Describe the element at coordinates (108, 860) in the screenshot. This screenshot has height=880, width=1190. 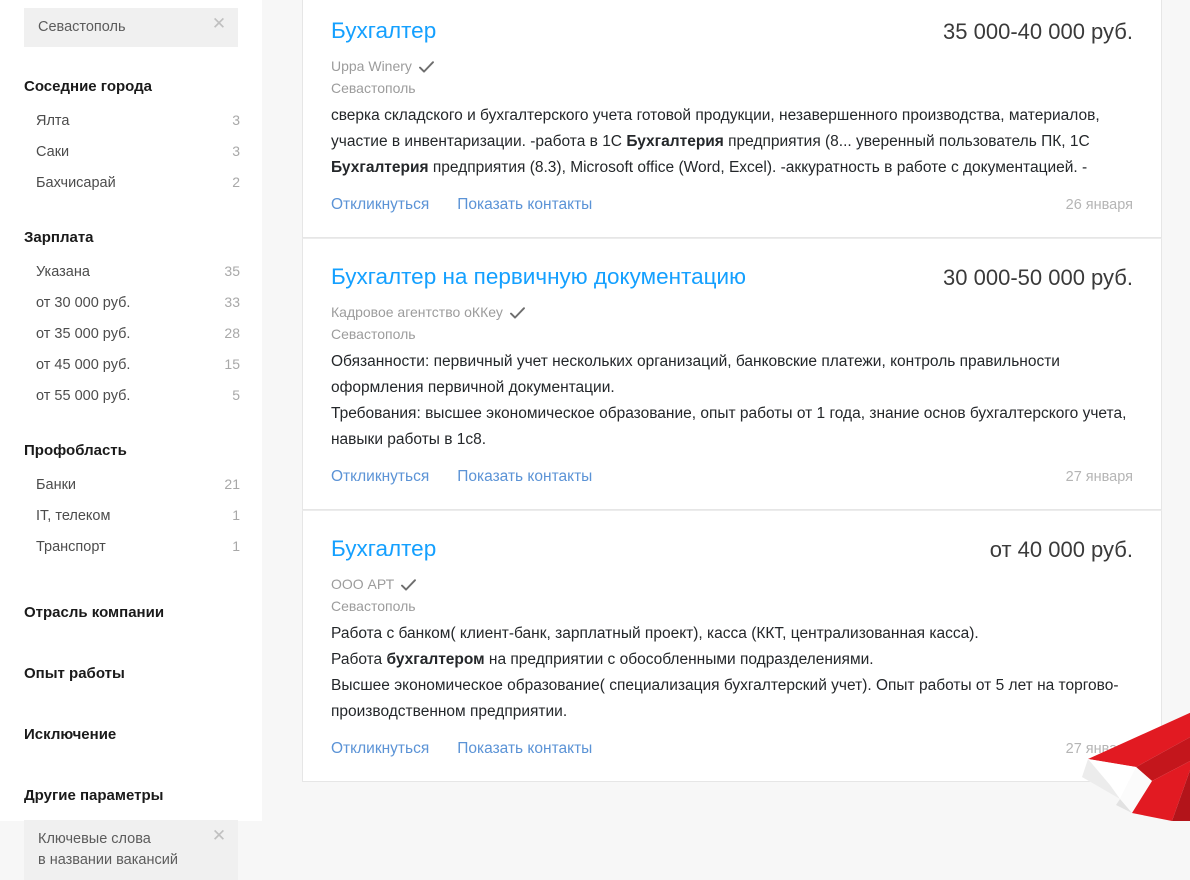
I see `keyword-filter-label-line2: в названии вакансий` at that location.